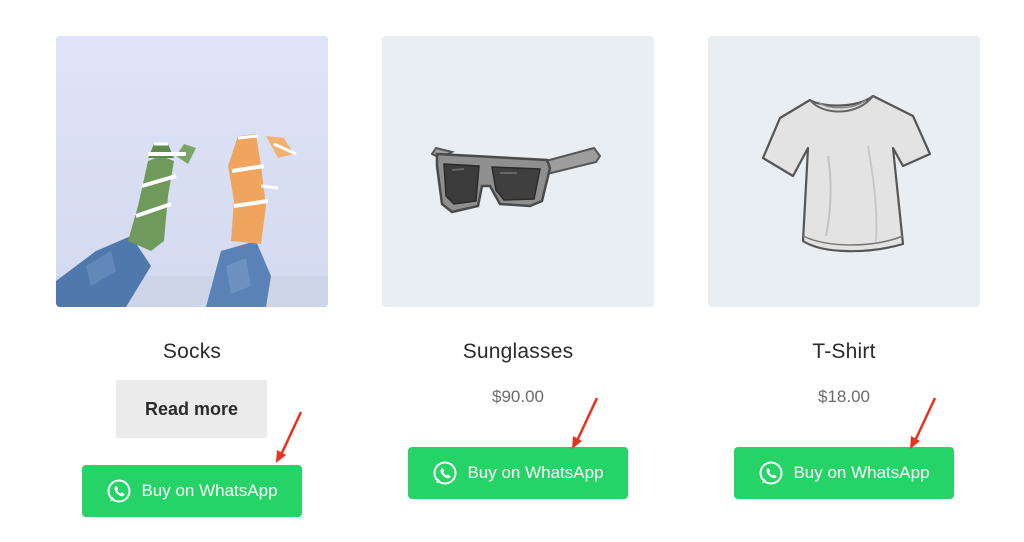 The height and width of the screenshot is (542, 1024). I want to click on product-image-t-shirt, so click(844, 171).